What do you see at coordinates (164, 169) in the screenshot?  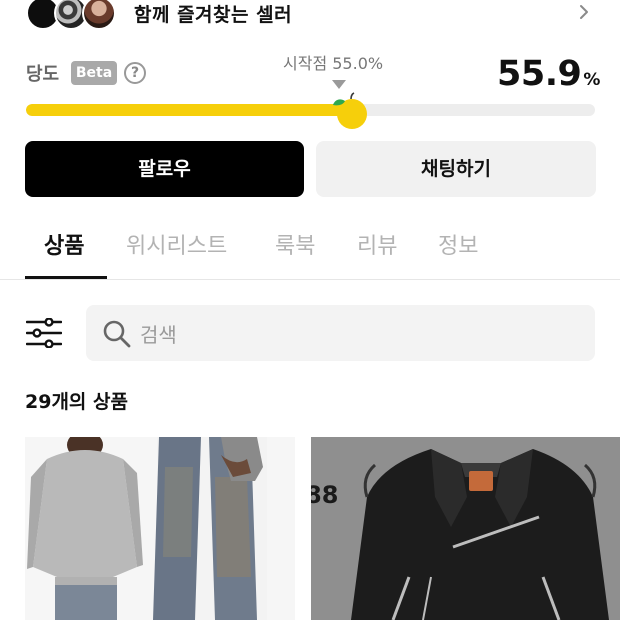 I see `follow-button: 팔로우` at bounding box center [164, 169].